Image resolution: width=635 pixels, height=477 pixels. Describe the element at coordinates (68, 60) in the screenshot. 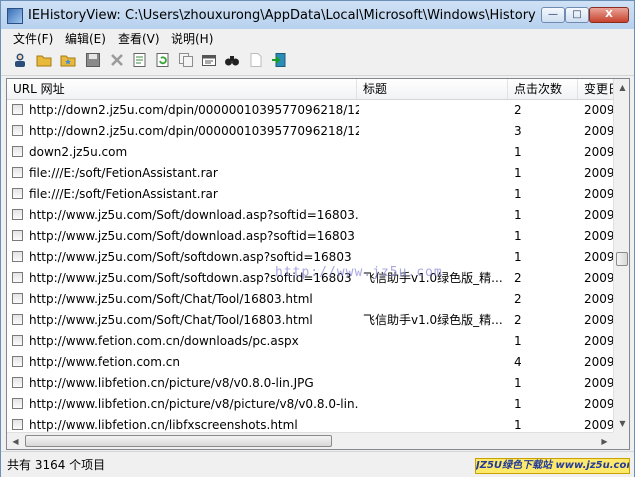

I see `favorites-folder-icon` at that location.